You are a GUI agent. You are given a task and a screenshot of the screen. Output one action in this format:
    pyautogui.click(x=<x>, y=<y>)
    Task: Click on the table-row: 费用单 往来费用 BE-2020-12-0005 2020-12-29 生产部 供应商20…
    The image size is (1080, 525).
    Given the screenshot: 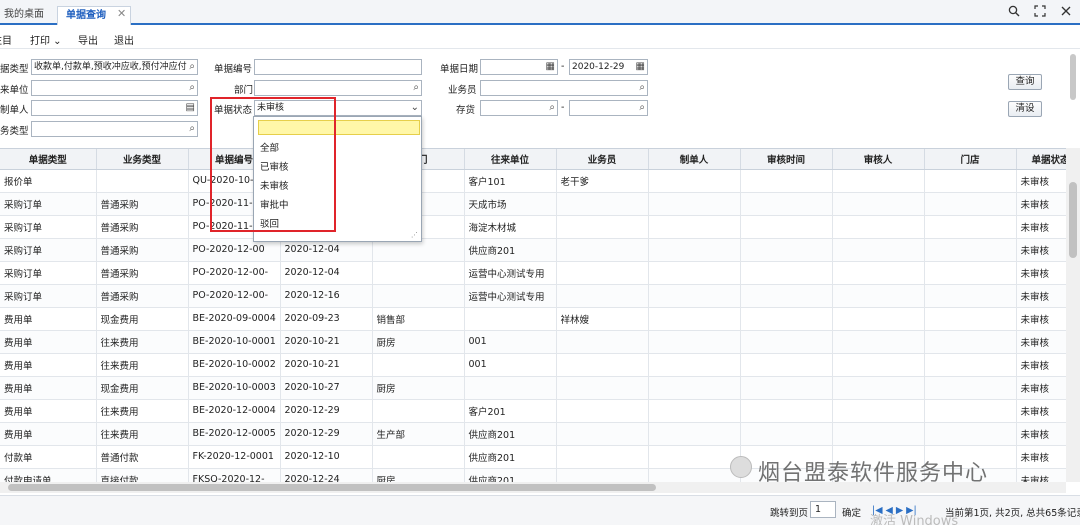 What is the action you would take?
    pyautogui.click(x=533, y=434)
    